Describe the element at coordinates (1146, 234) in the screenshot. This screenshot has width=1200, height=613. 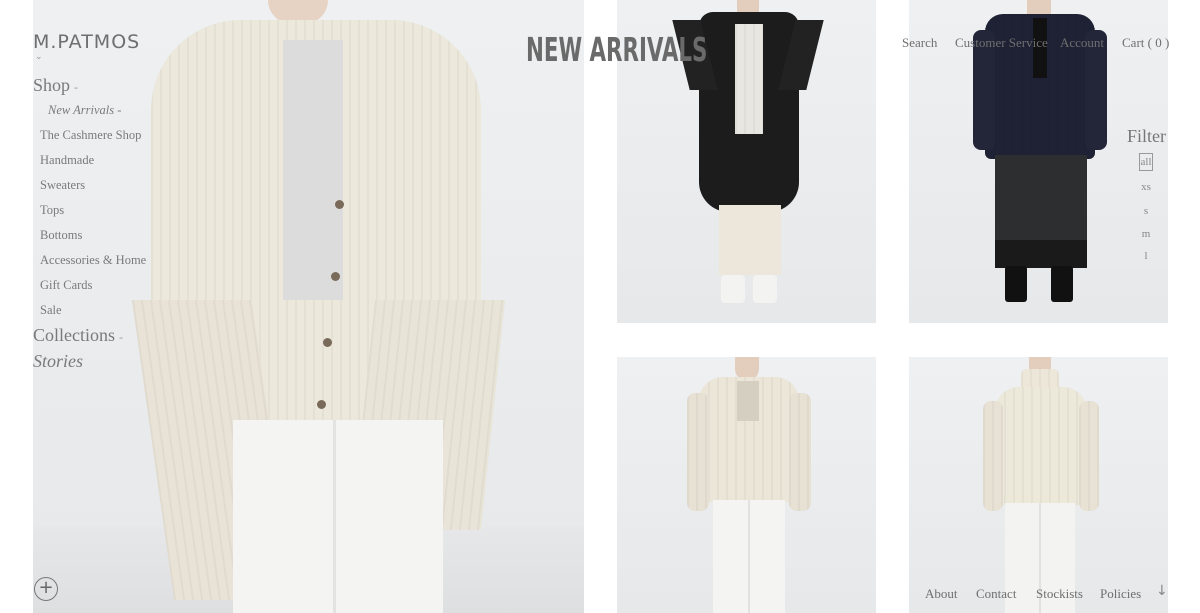
I see `filter-option-m: m` at that location.